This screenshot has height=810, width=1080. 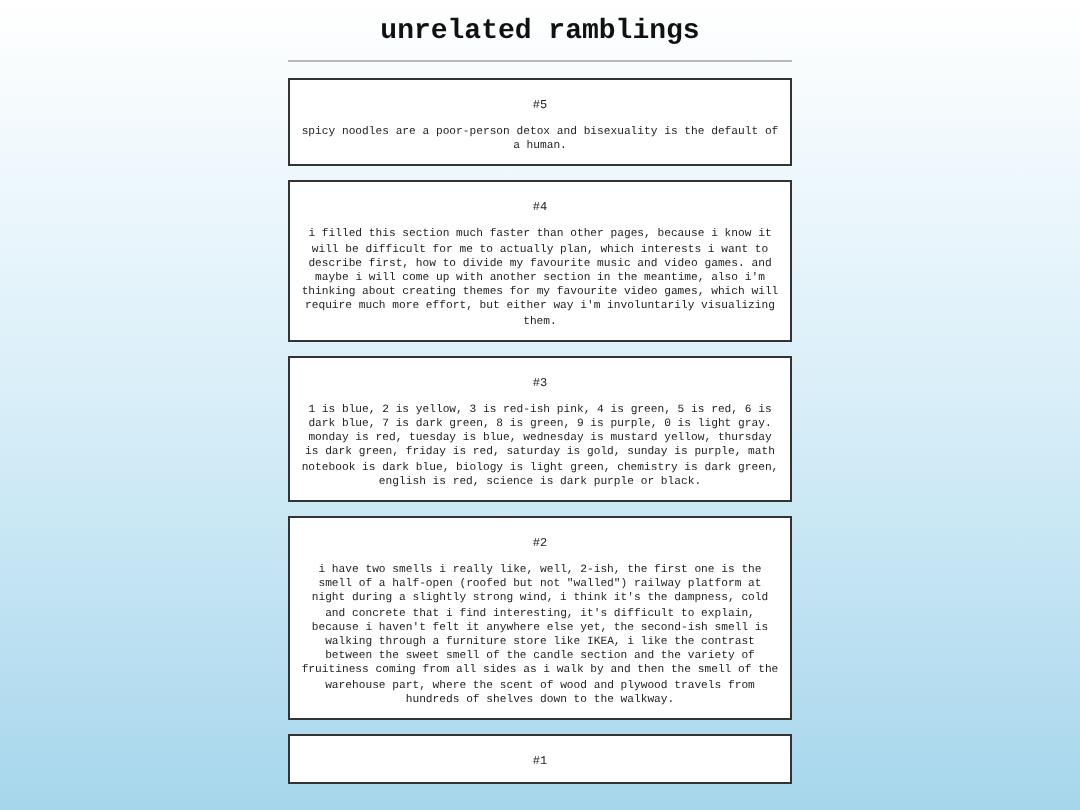 What do you see at coordinates (540, 32) in the screenshot?
I see `page-title: unrelated ramblings` at bounding box center [540, 32].